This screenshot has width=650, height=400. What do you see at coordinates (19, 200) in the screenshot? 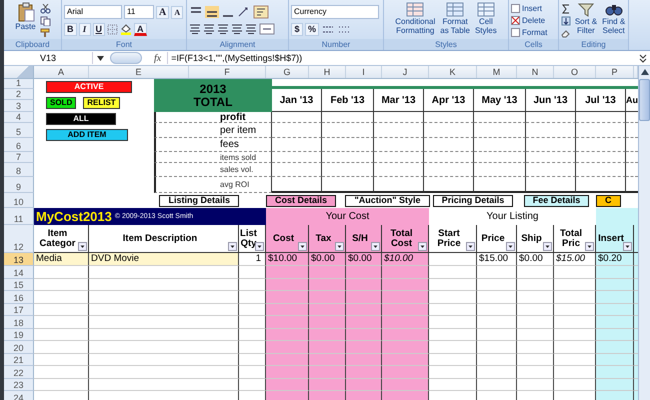
I see `row-header: 10` at bounding box center [19, 200].